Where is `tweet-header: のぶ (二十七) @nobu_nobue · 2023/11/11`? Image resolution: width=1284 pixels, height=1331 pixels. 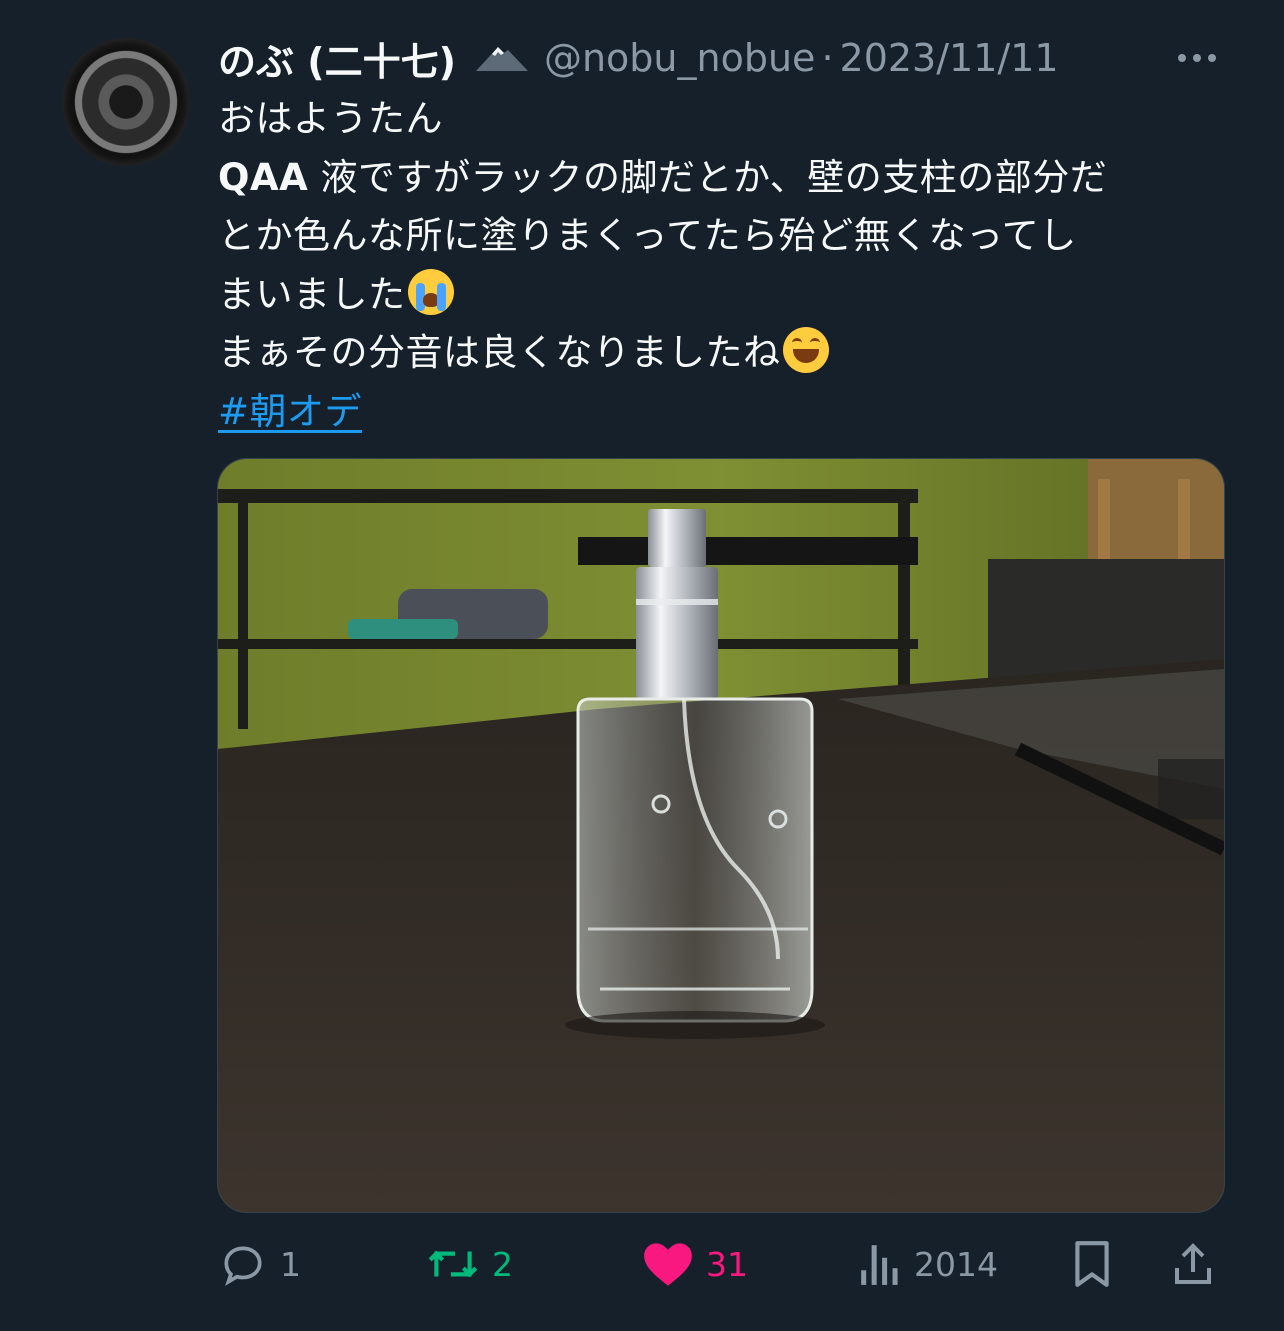
tweet-header: のぶ (二十七) @nobu_nobue · 2023/11/11 is located at coordinates (731, 58).